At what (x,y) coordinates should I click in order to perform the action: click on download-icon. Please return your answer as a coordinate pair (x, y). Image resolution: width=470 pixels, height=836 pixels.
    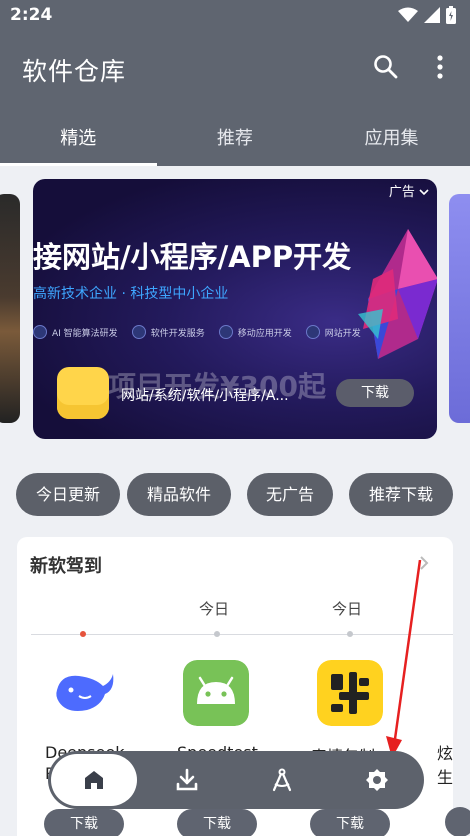
    Looking at the image, I should click on (187, 779).